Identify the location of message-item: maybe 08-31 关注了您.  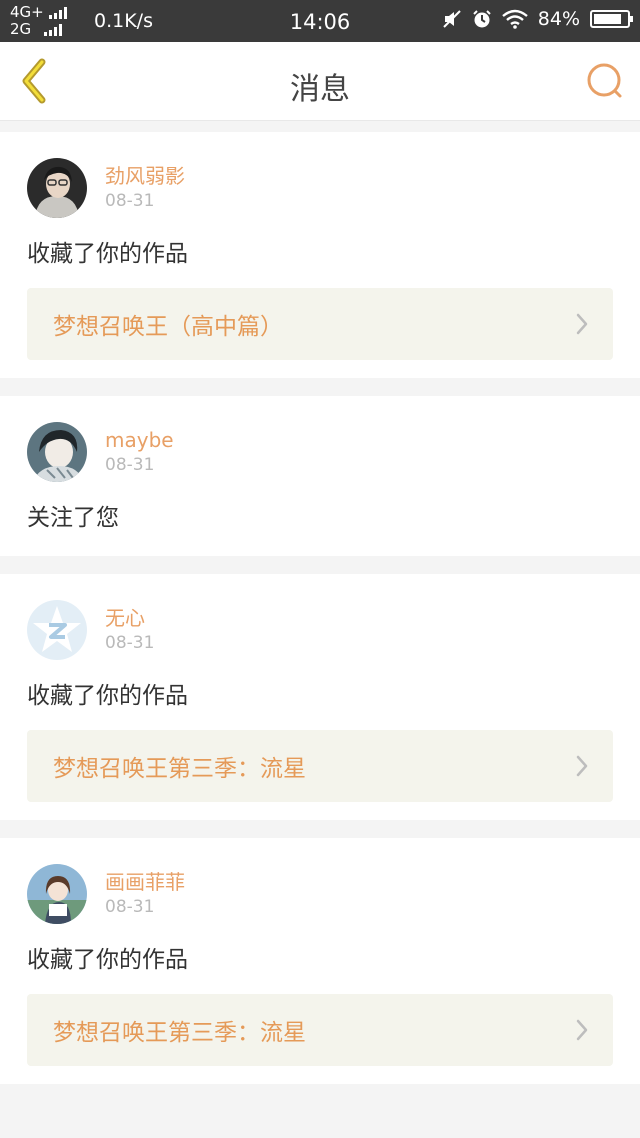
(320, 476).